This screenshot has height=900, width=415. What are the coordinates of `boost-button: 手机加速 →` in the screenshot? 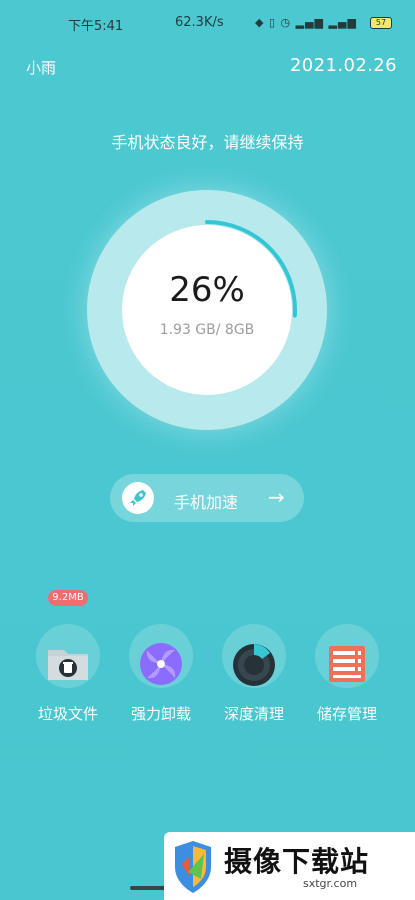 It's located at (207, 498).